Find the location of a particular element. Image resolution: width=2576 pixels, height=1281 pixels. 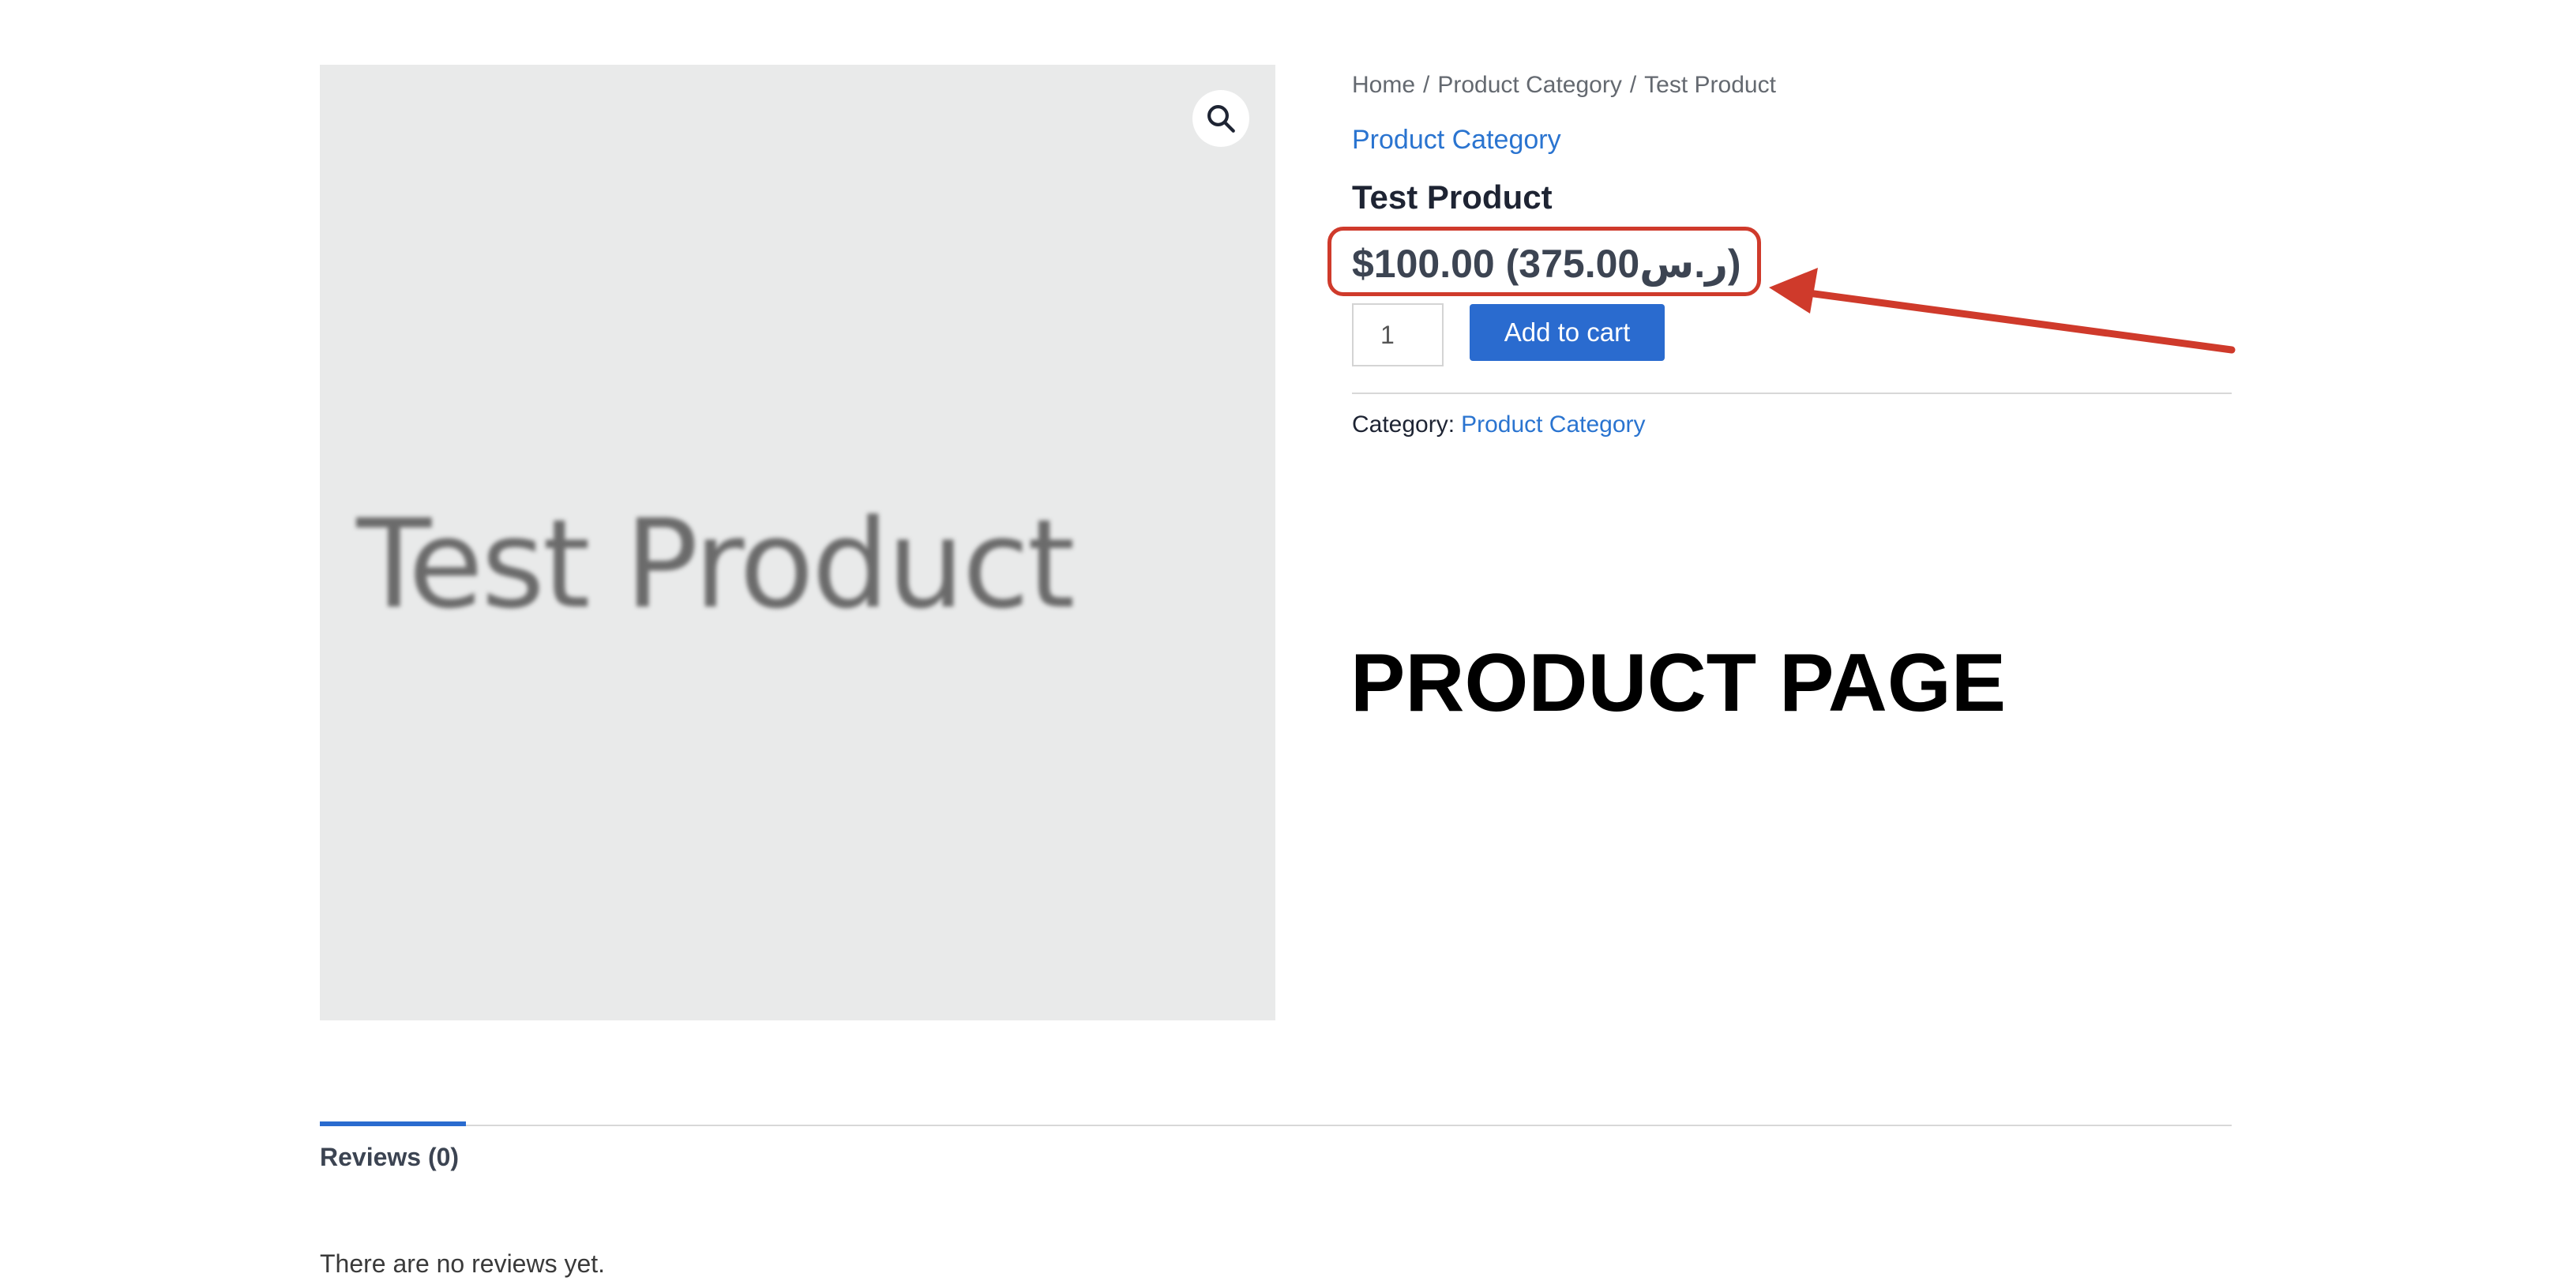

breadcrumb-current: Test Product is located at coordinates (1710, 85).